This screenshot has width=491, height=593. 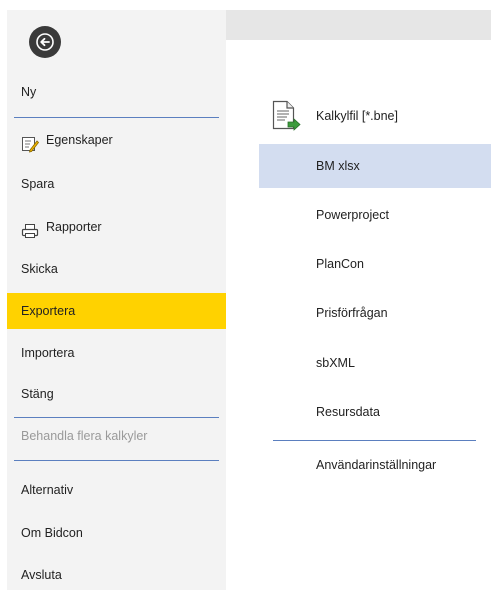 What do you see at coordinates (116, 490) in the screenshot?
I see `menu-item-alternativ: Alternativ` at bounding box center [116, 490].